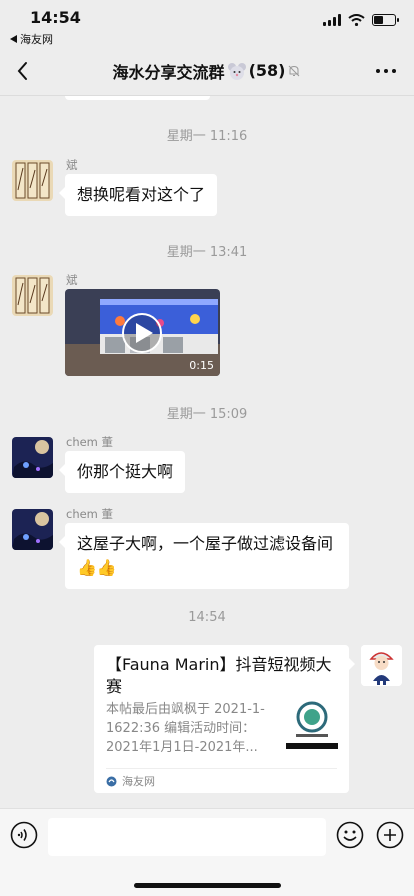  I want to click on timestamp: 星期一 13:41, so click(207, 252).